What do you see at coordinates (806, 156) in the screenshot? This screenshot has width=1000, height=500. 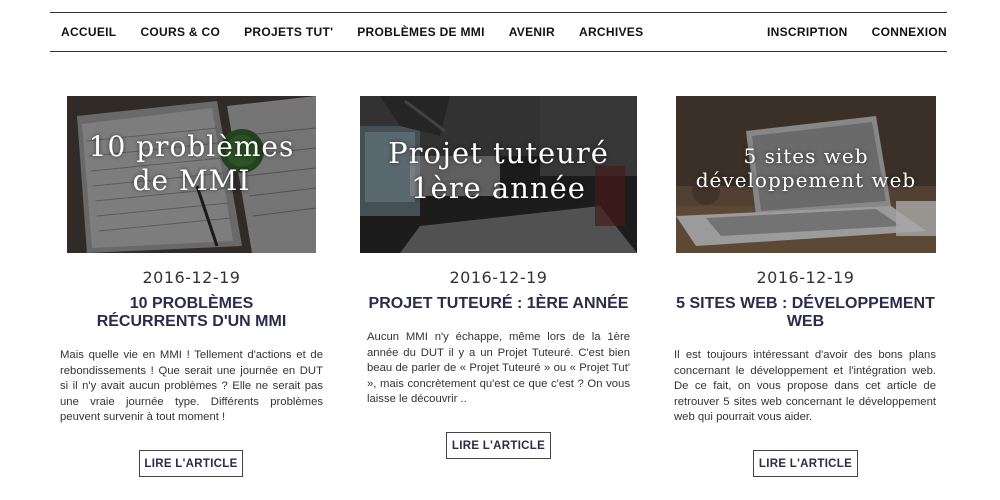 I see `image-line: 5 sites web` at bounding box center [806, 156].